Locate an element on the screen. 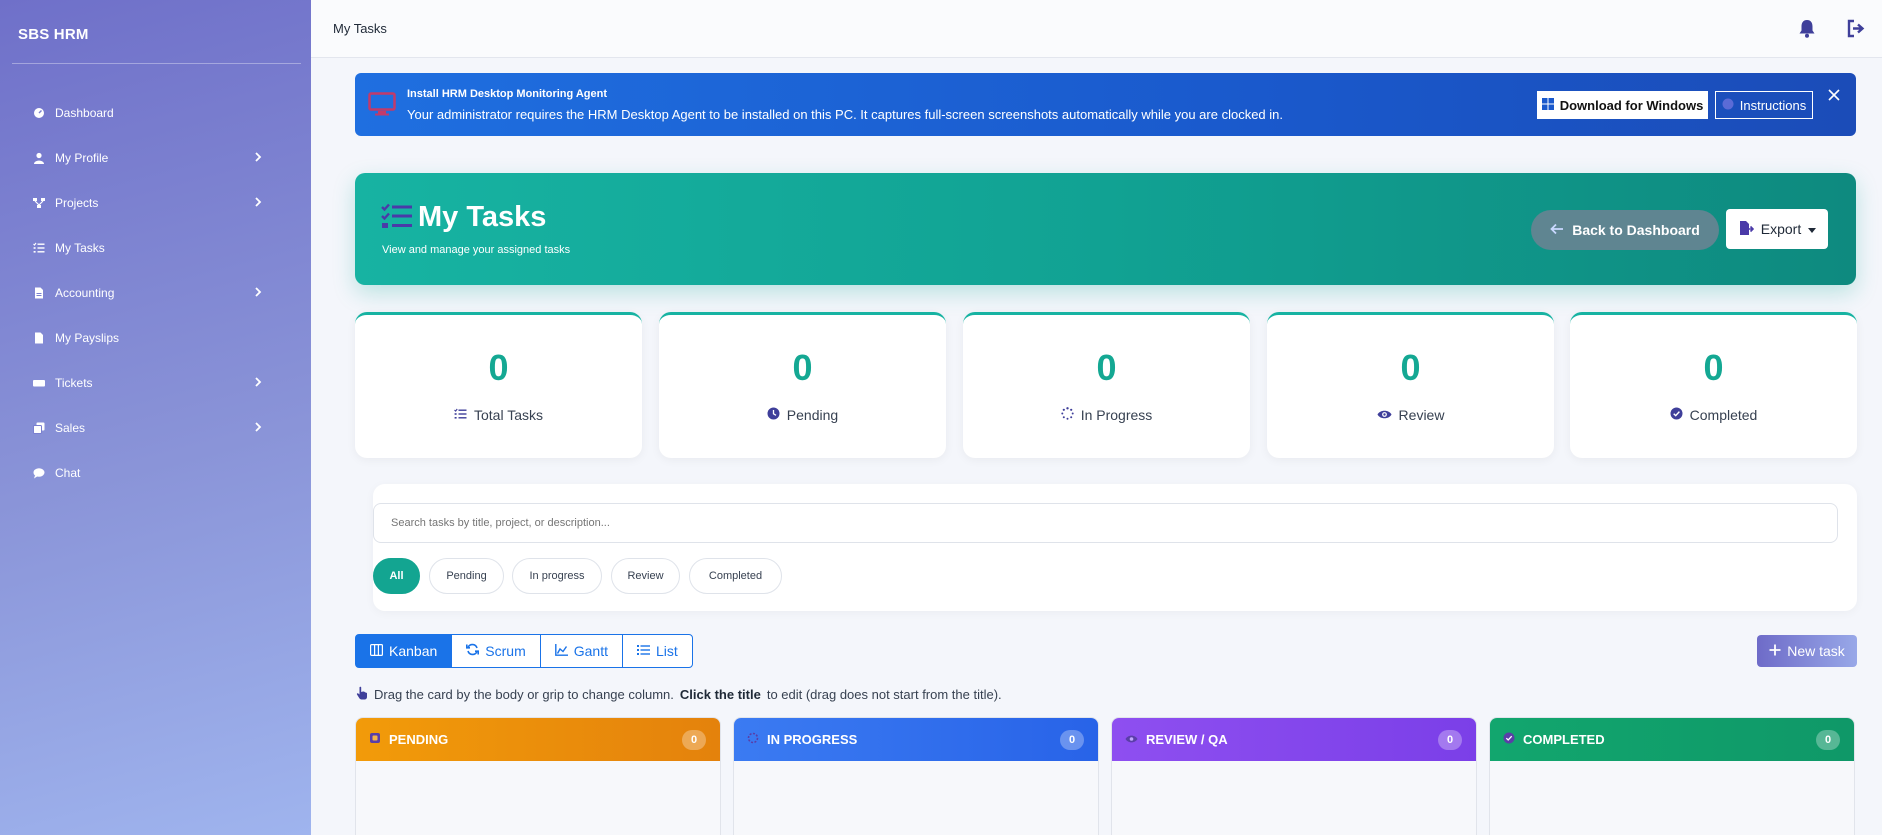 This screenshot has height=835, width=1882. instructions-button: Instructions is located at coordinates (1764, 105).